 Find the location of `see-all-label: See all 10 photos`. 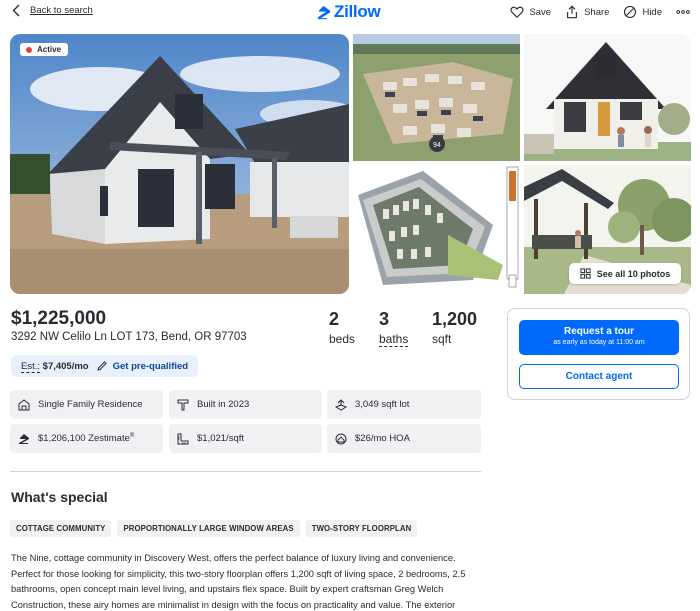

see-all-label: See all 10 photos is located at coordinates (633, 273).